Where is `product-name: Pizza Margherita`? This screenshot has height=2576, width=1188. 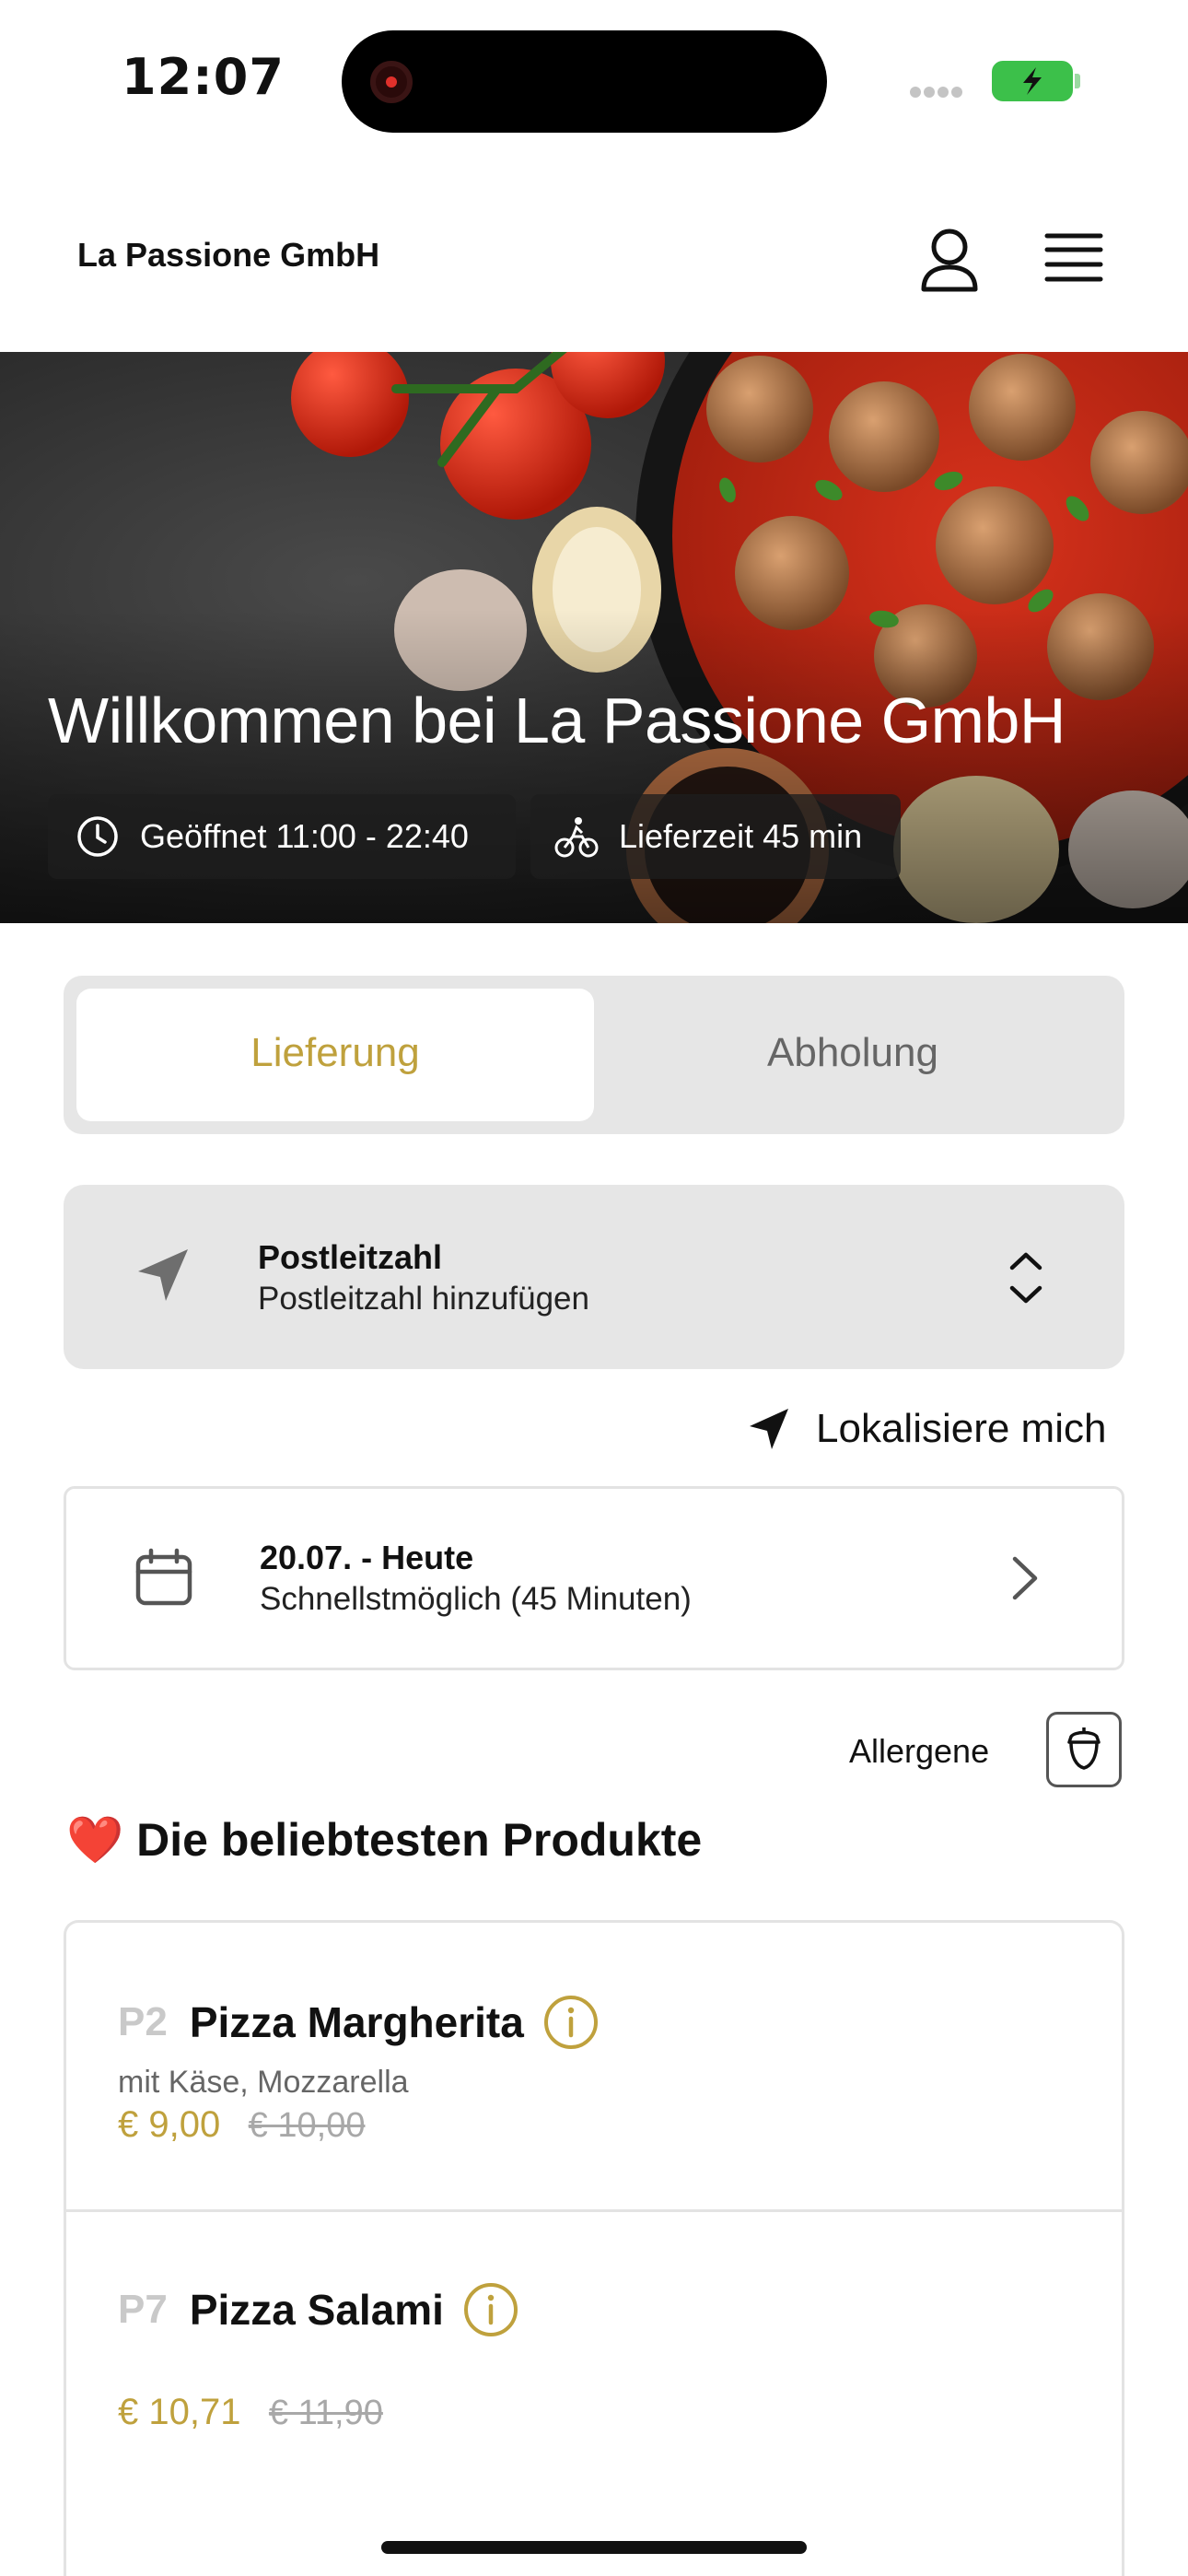
product-name: Pizza Margherita is located at coordinates (356, 2022).